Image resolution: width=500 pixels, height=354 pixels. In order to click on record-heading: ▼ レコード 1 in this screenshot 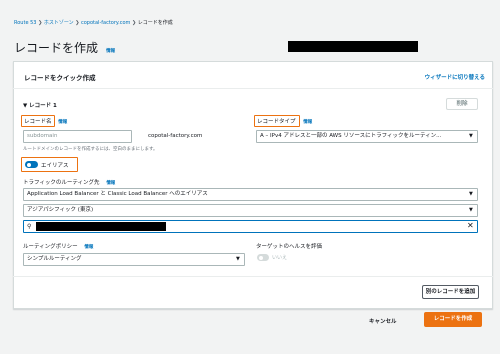, I will do `click(40, 105)`.